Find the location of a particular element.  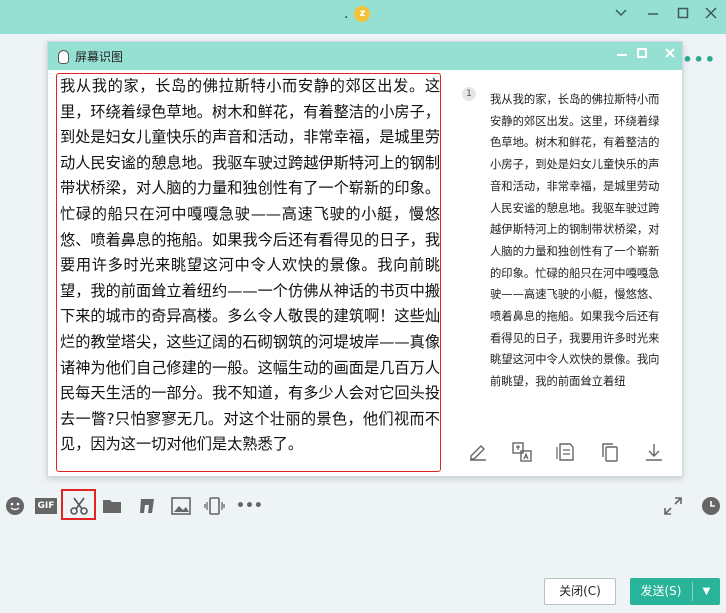

line-number-badge: 1 is located at coordinates (469, 94).